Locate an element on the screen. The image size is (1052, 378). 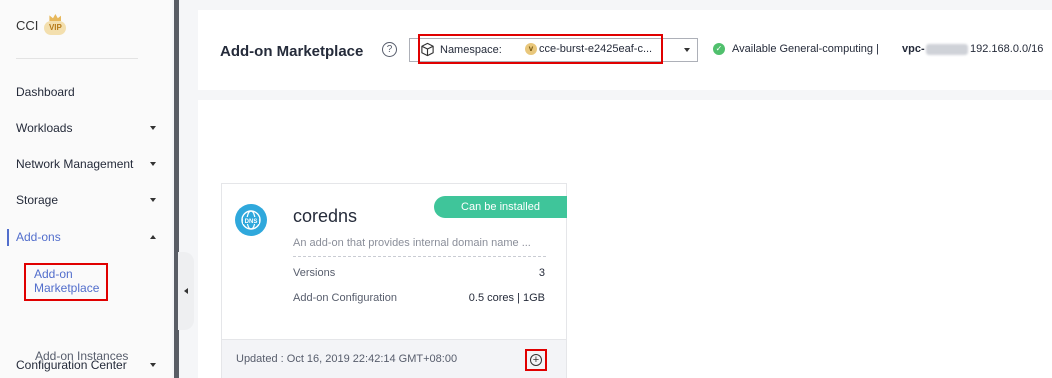
namespace-type-icon: v is located at coordinates (531, 49).